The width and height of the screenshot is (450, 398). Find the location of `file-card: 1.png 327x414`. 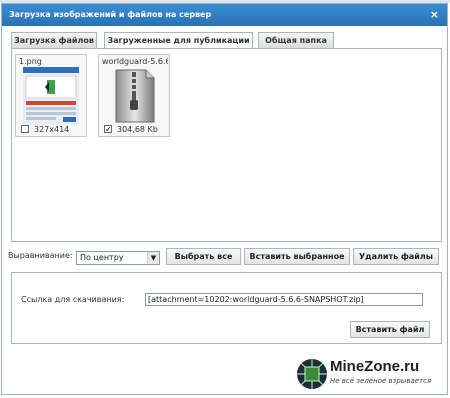

file-card: 1.png 327x414 is located at coordinates (51, 95).